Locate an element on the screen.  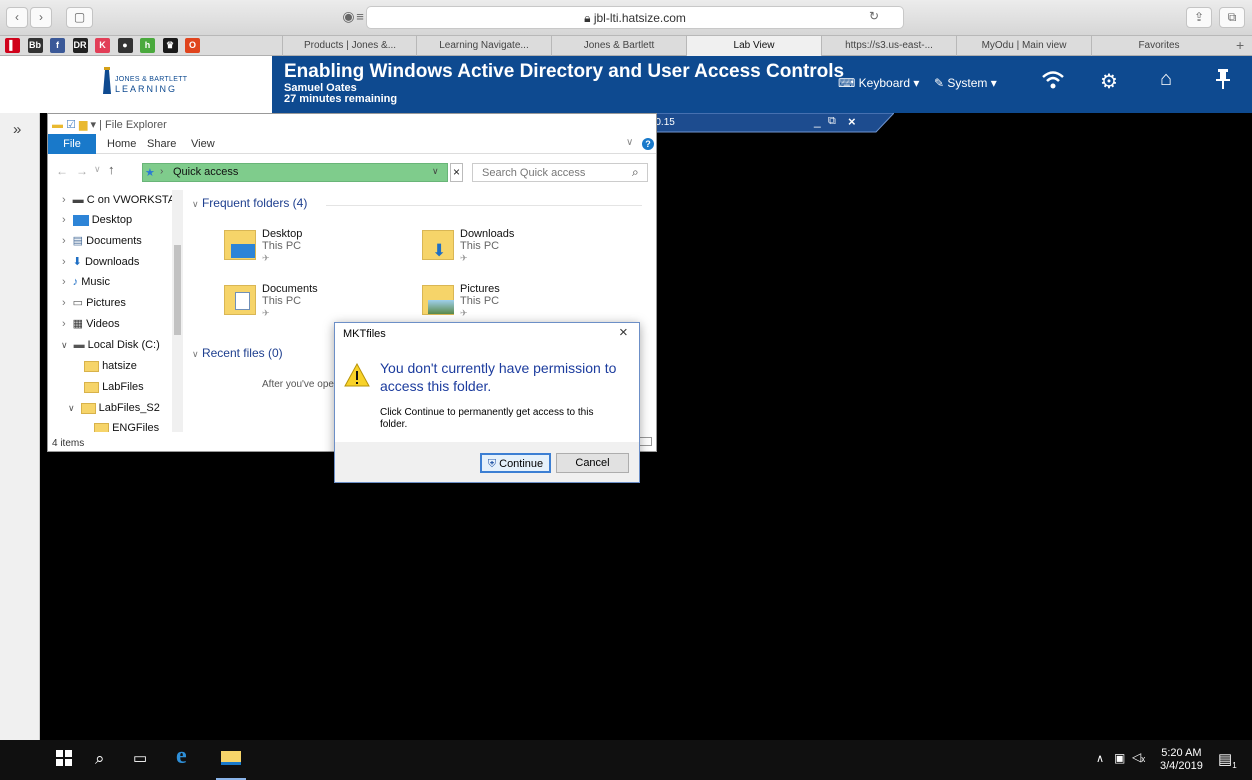
expand-sidebar-icon: » is located at coordinates (17, 129).